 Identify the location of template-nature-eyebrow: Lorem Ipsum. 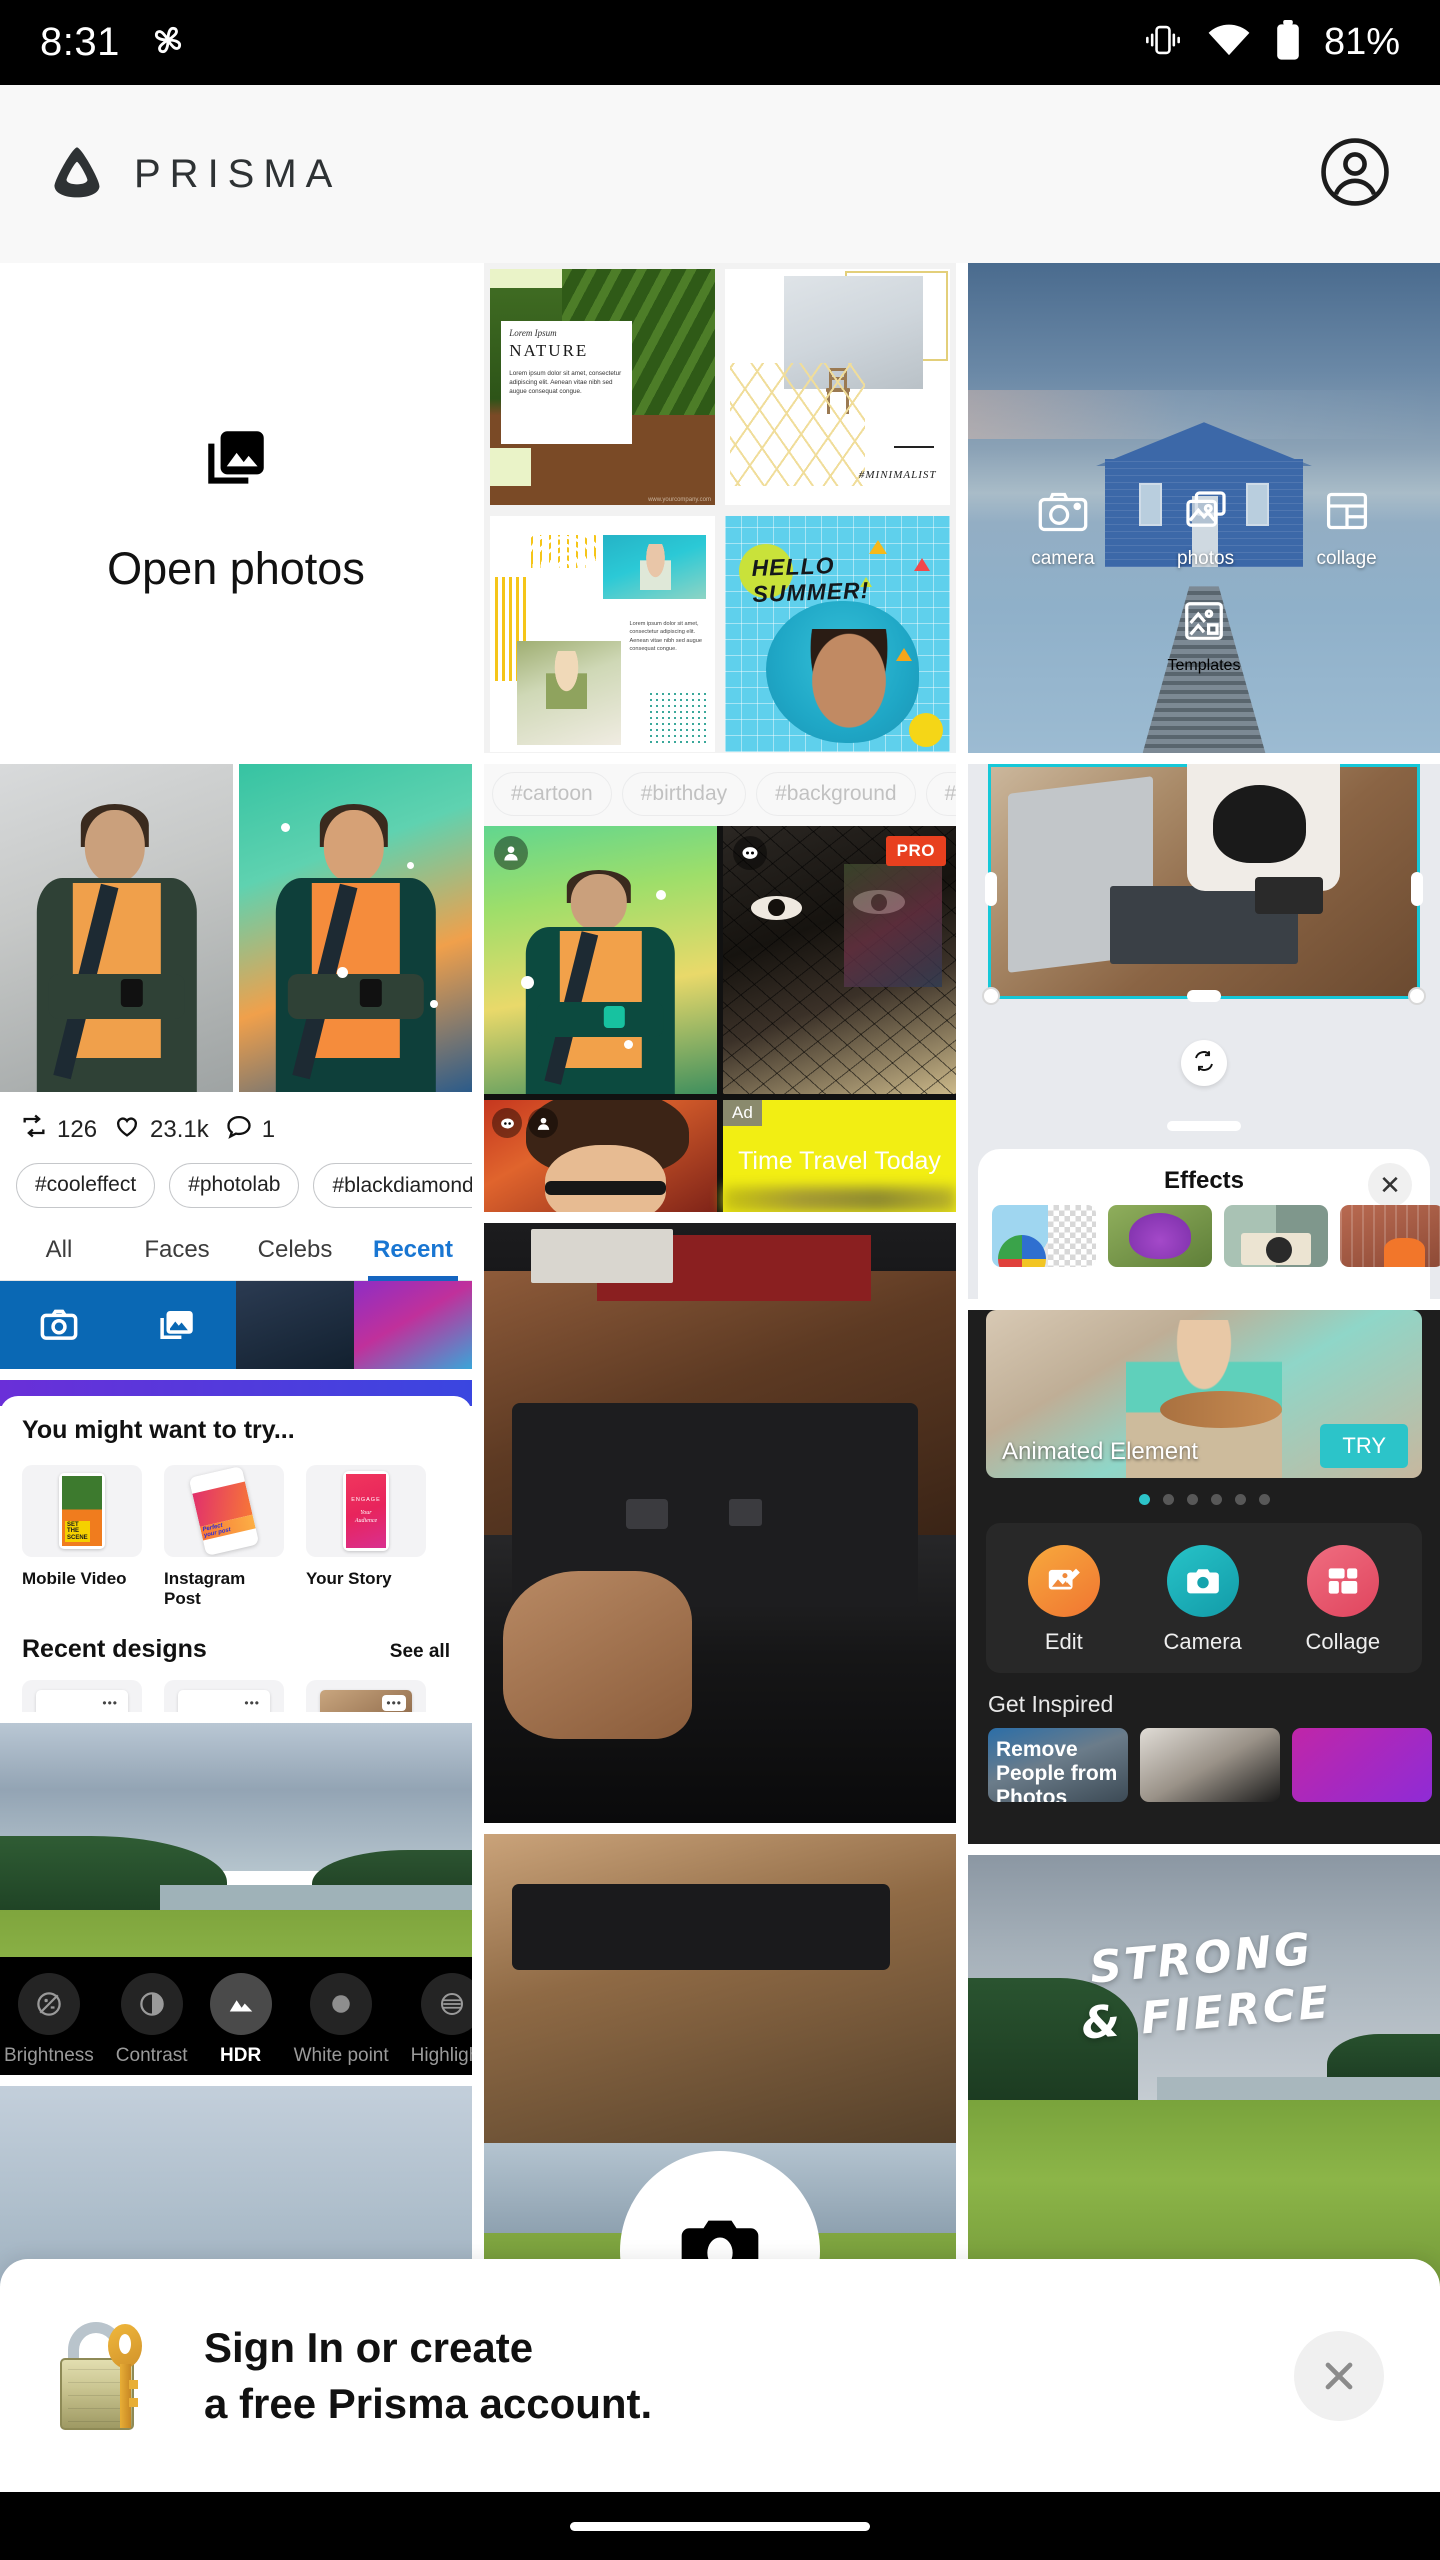
(533, 332).